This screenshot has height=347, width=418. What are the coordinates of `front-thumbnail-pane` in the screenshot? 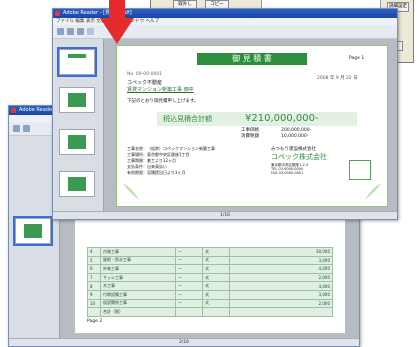 It's located at (78, 125).